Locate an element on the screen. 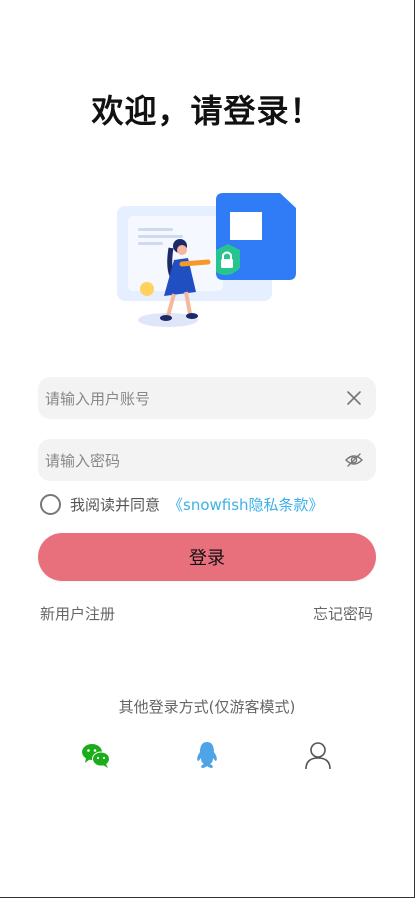 This screenshot has width=415, height=898. page-title: 欢迎，请登录！ is located at coordinates (207, 111).